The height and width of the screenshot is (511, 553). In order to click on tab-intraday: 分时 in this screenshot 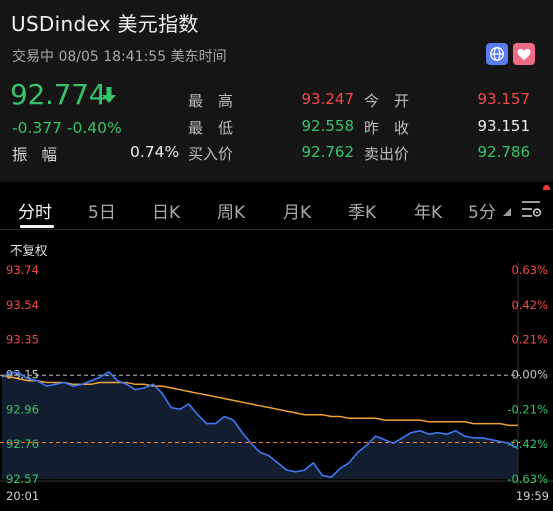, I will do `click(35, 210)`.